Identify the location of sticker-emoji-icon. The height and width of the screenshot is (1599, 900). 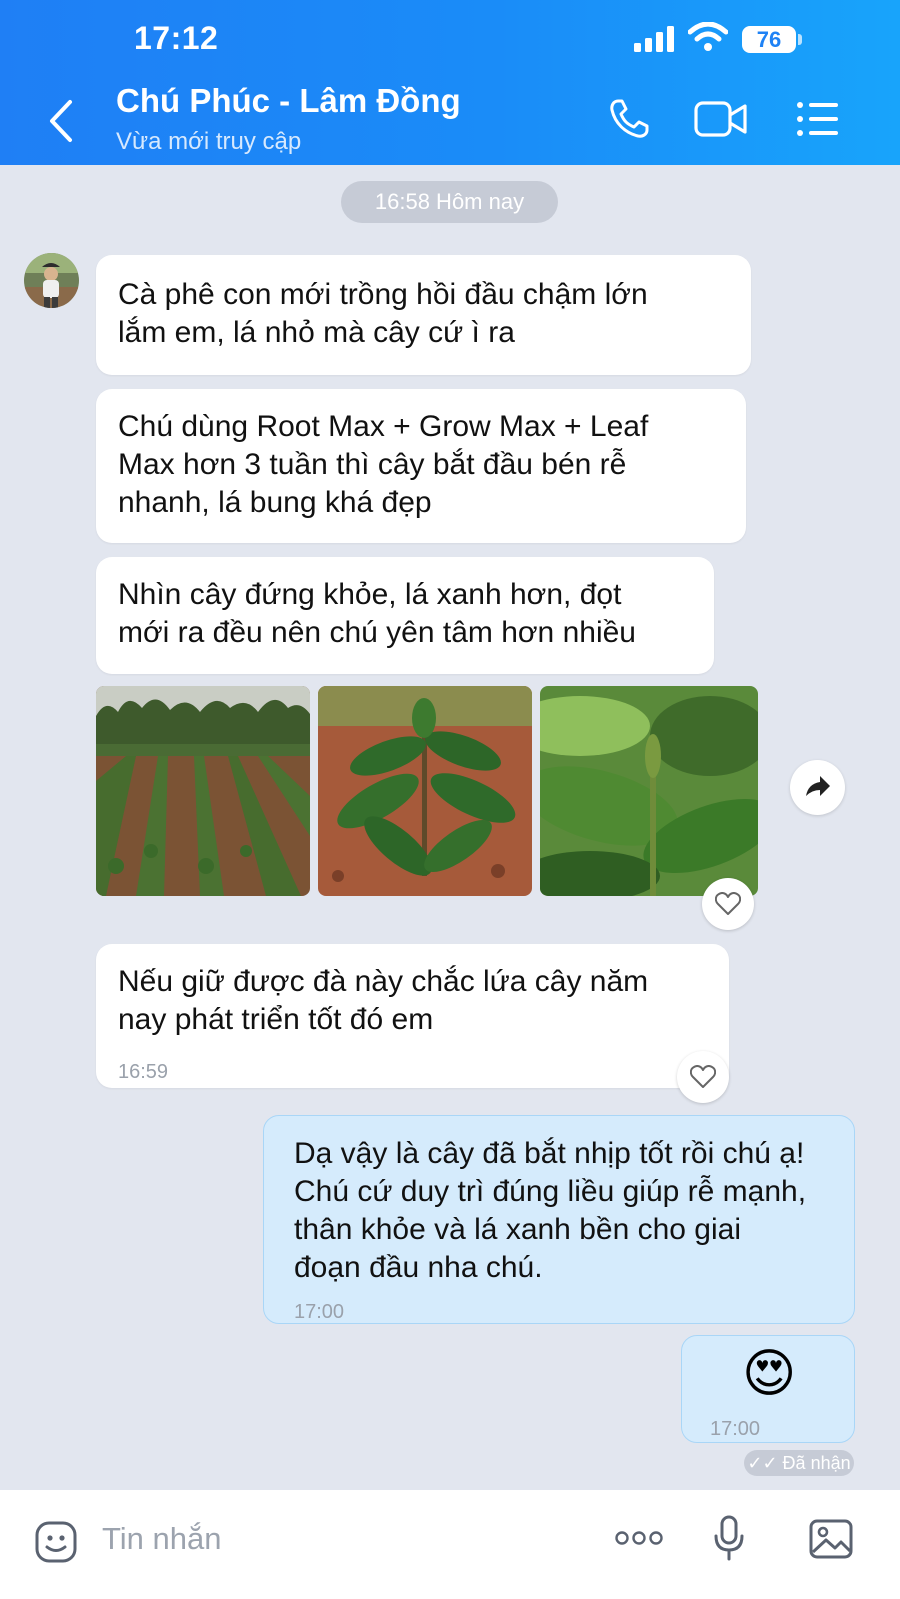
(56, 1542).